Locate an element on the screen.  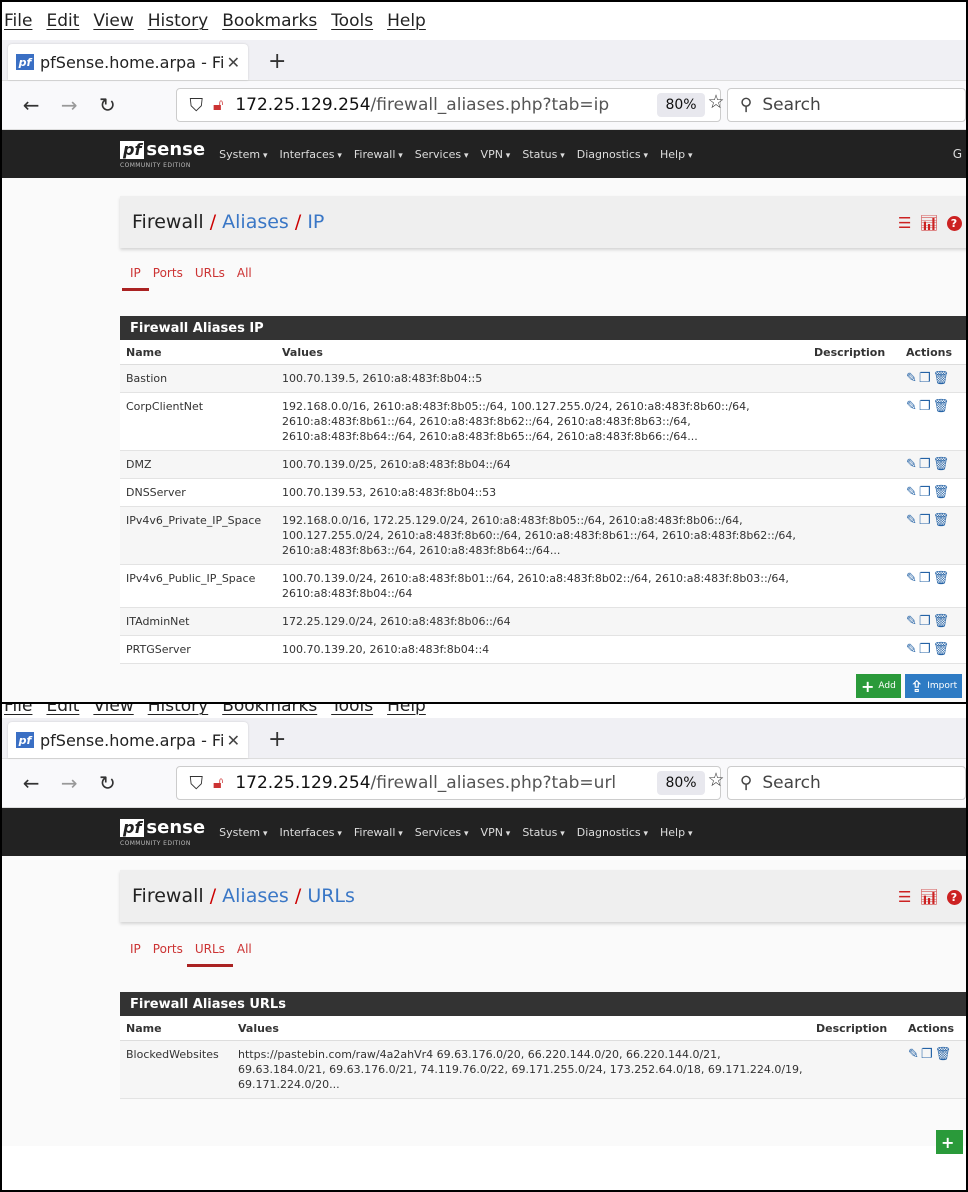
back-arrow-icon: ← is located at coordinates (31, 105).